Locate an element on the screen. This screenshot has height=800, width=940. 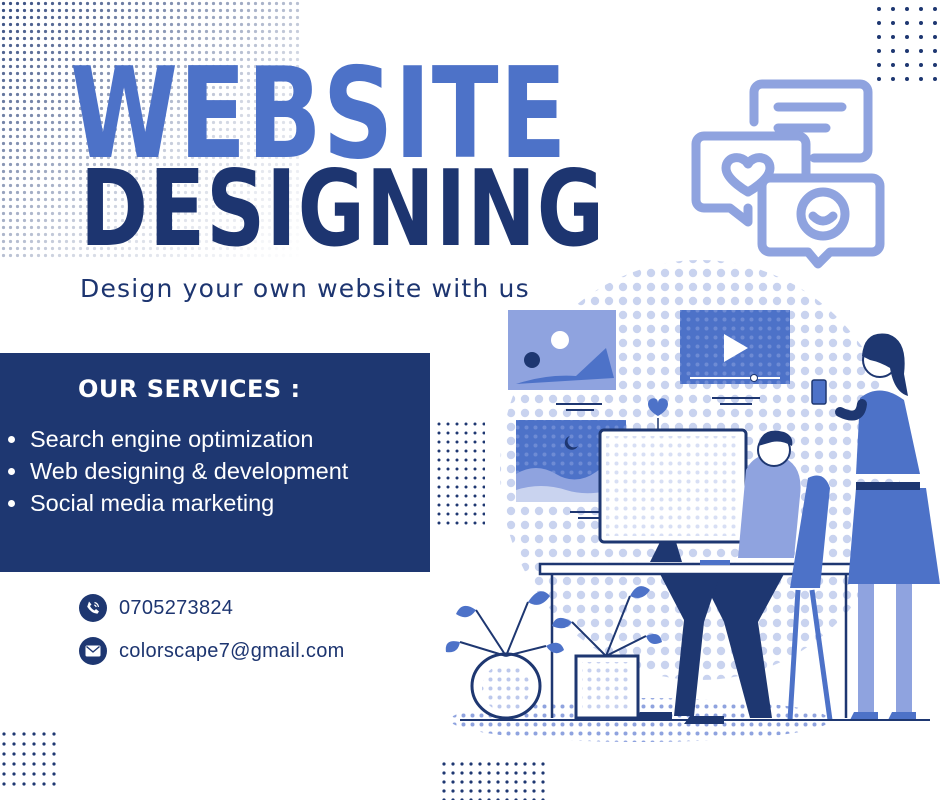
service-label: Social media marketing is located at coordinates (152, 503).